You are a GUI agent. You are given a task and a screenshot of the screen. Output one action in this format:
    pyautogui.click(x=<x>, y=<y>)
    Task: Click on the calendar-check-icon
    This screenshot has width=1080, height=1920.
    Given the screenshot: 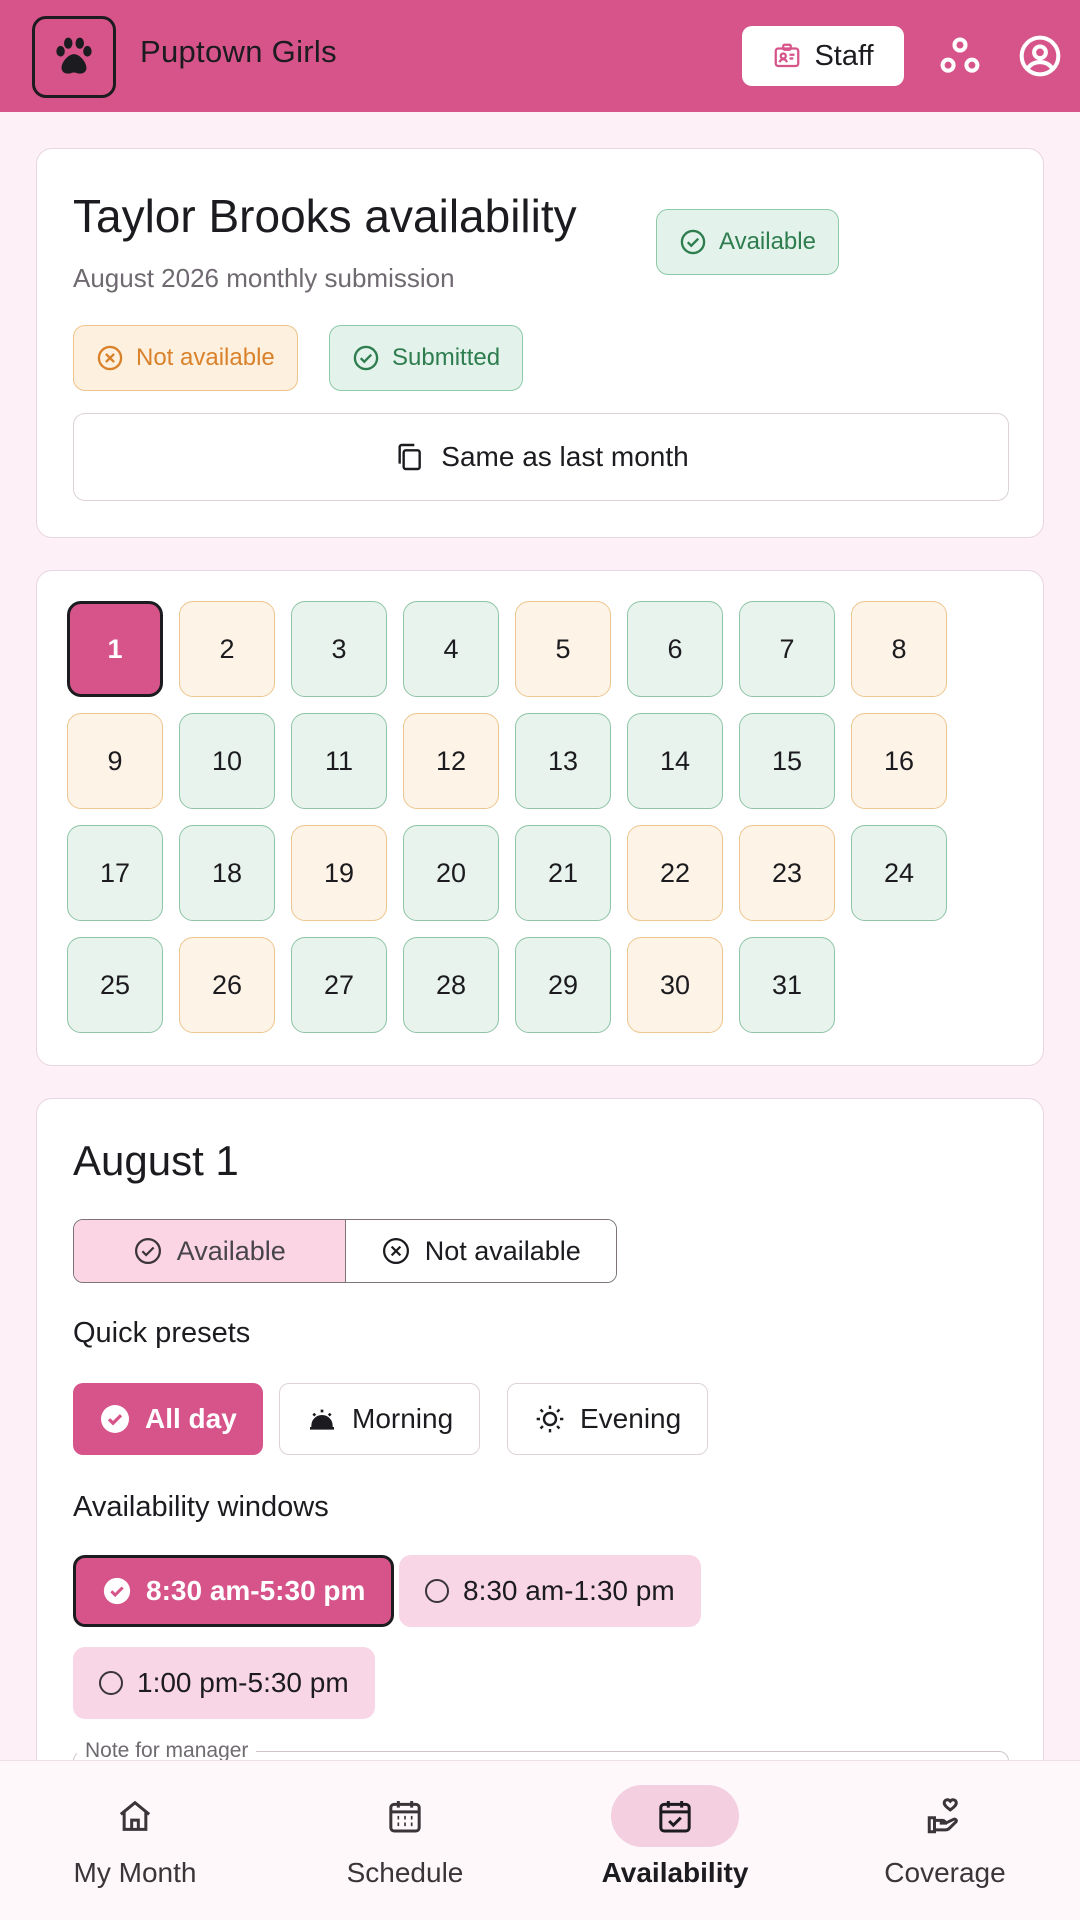 What is the action you would take?
    pyautogui.click(x=675, y=1817)
    